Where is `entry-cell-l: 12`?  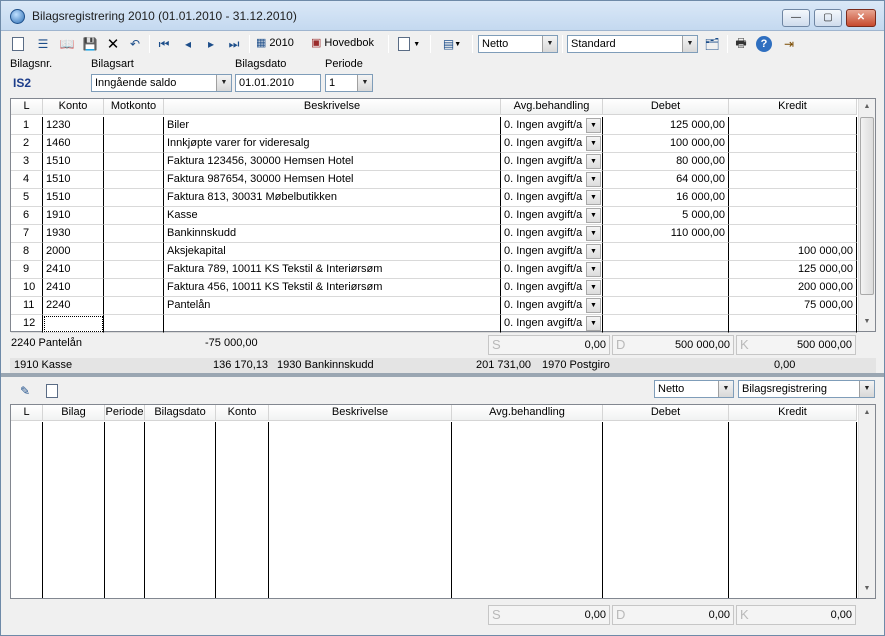 entry-cell-l: 12 is located at coordinates (27, 324).